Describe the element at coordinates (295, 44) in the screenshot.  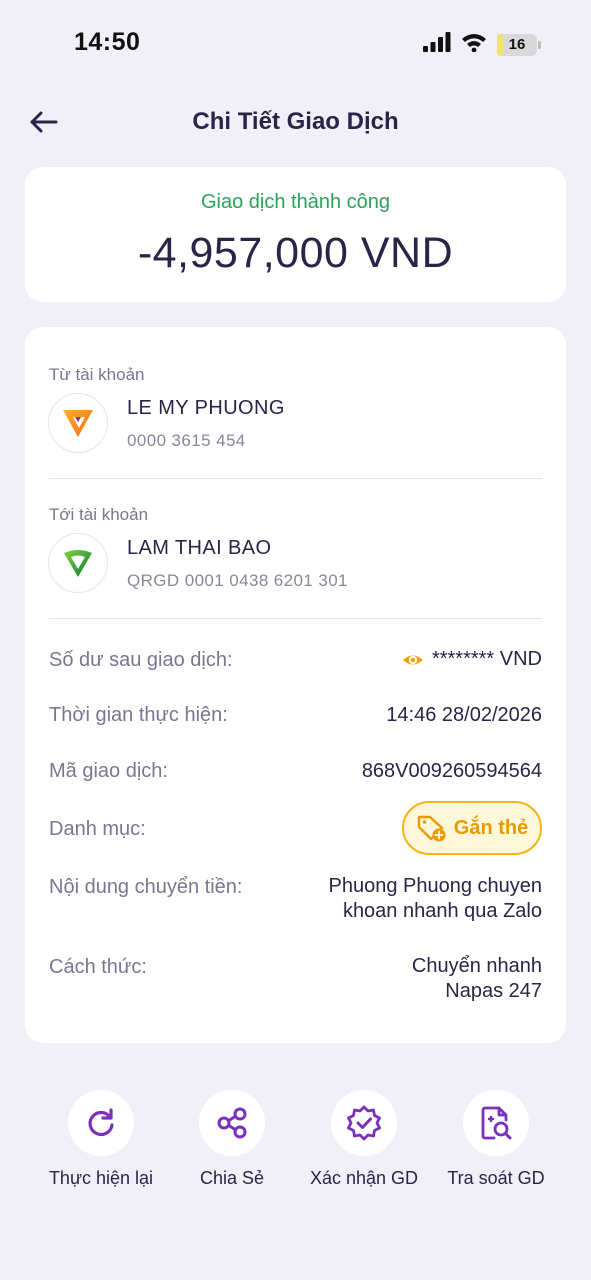
I see `status-bar: 14:50 16` at that location.